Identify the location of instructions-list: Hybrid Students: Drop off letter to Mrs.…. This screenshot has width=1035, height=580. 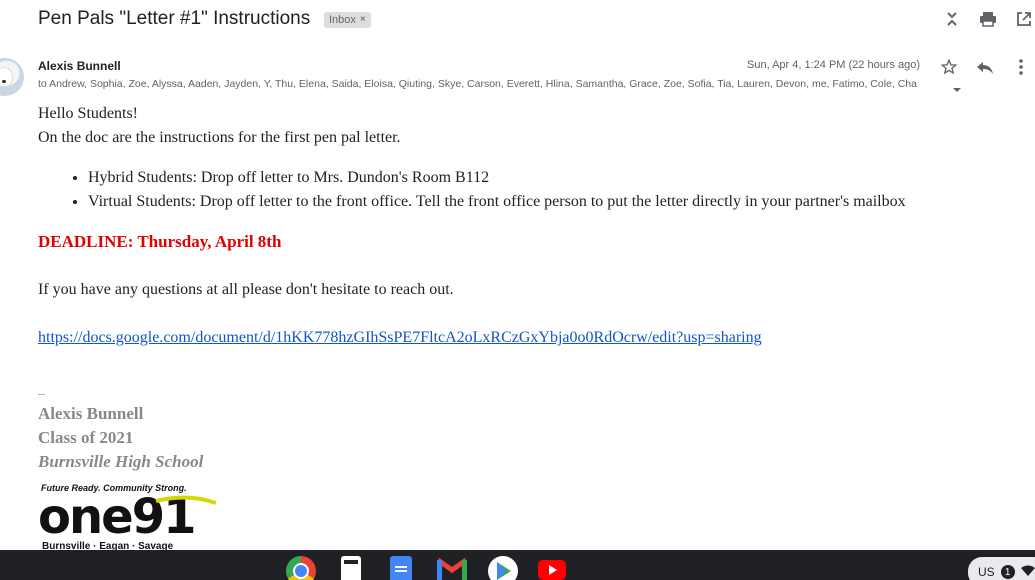
(497, 190).